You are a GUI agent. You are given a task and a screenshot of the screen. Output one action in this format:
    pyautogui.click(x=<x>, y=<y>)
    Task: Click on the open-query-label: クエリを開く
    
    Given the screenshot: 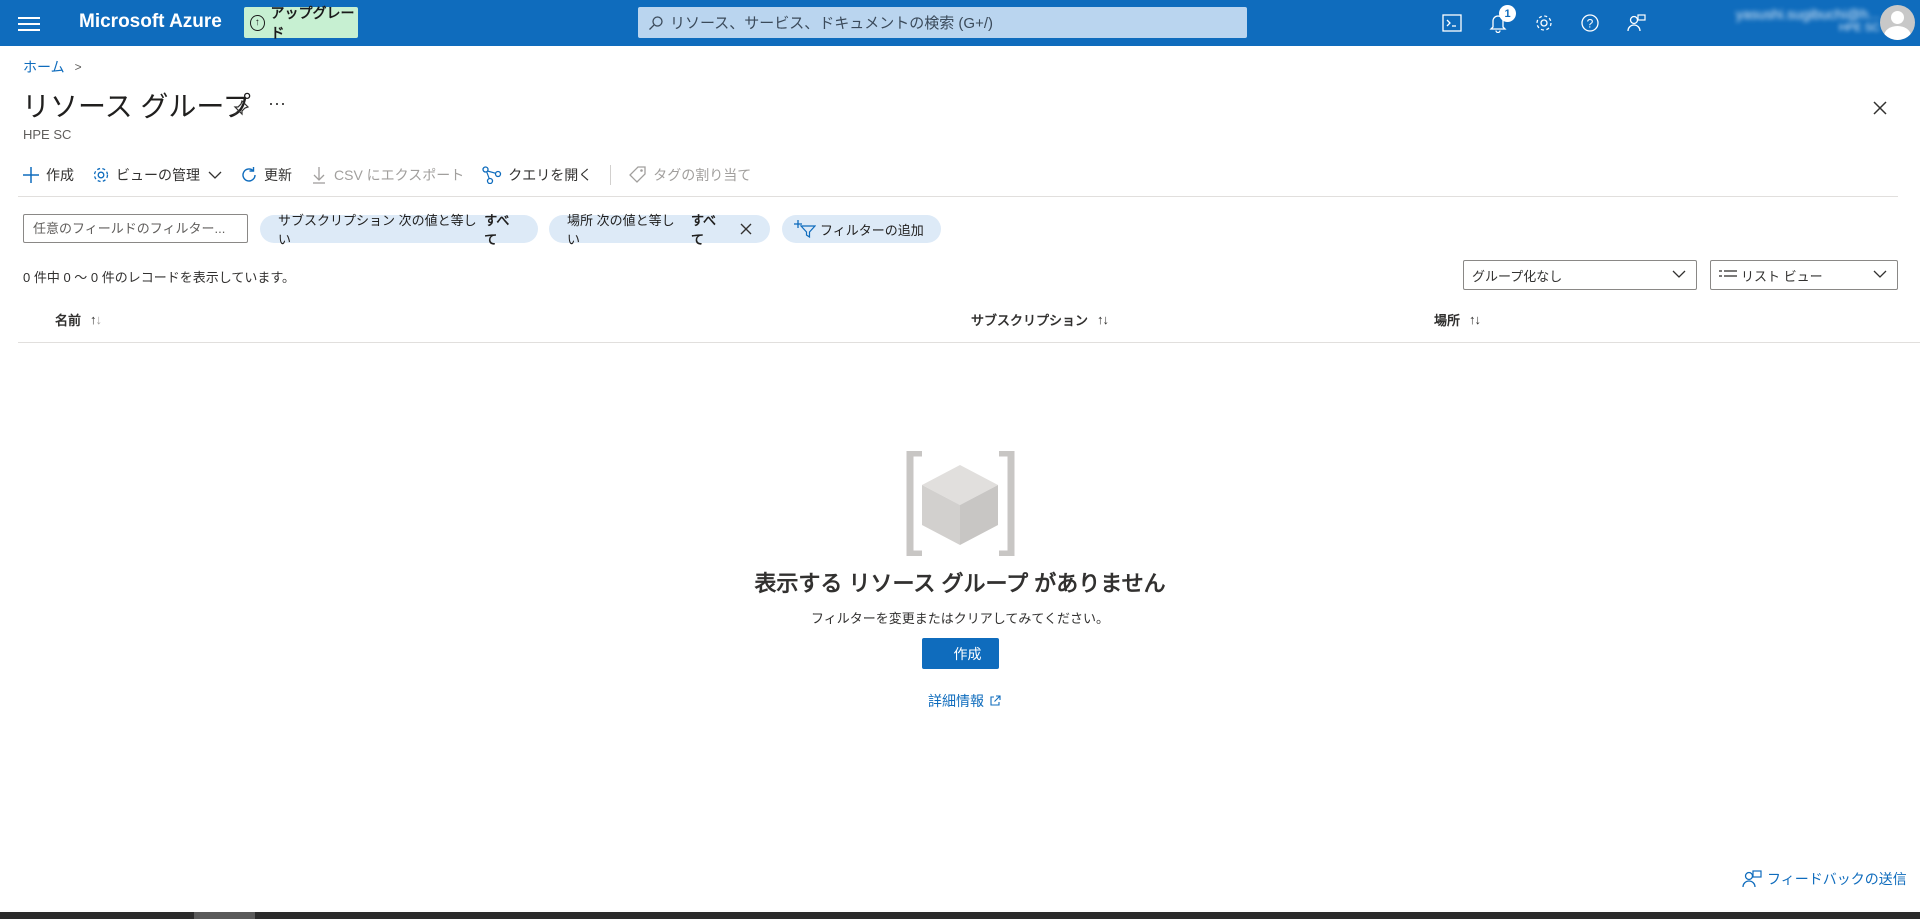 What is the action you would take?
    pyautogui.click(x=550, y=175)
    